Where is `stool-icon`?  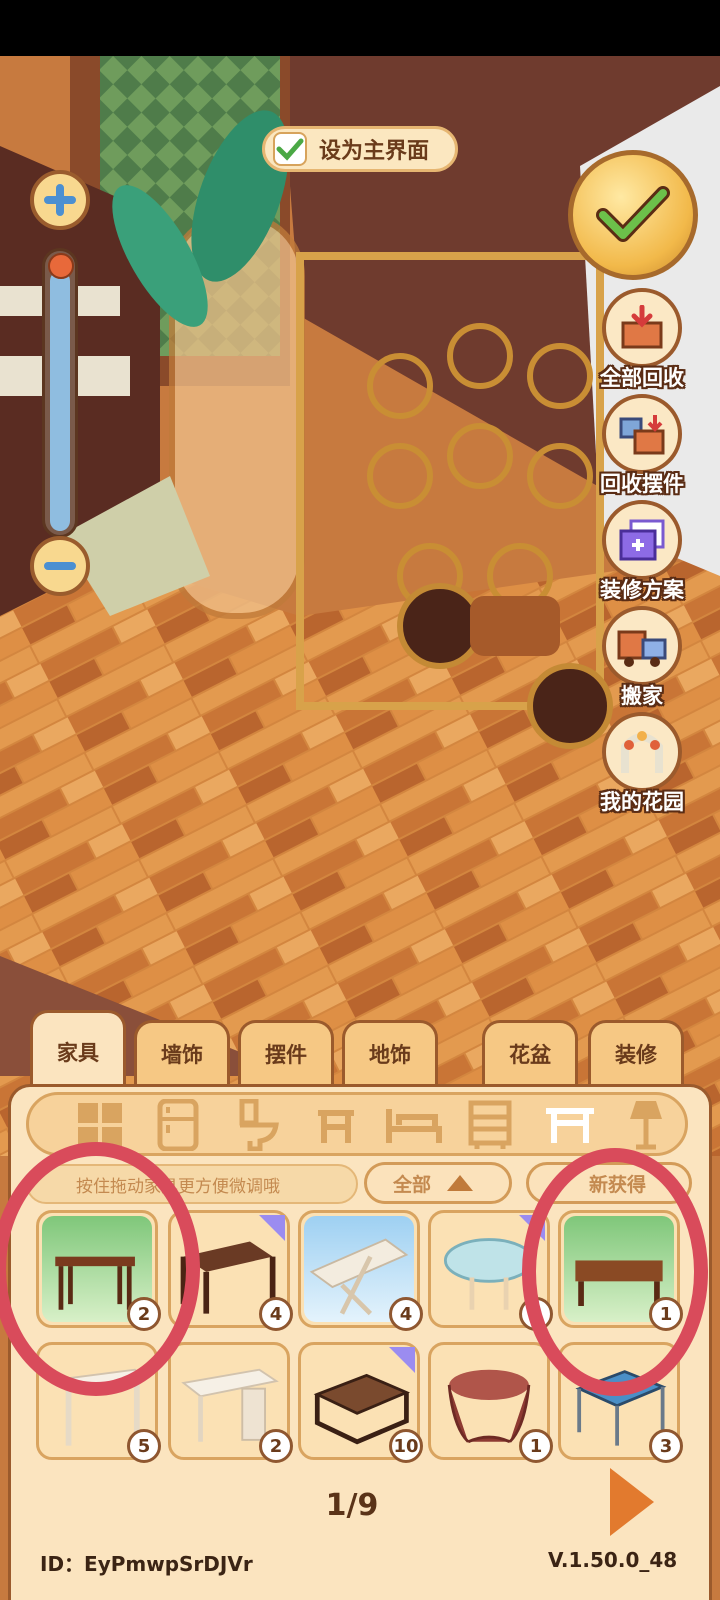 stool-icon is located at coordinates (336, 1125).